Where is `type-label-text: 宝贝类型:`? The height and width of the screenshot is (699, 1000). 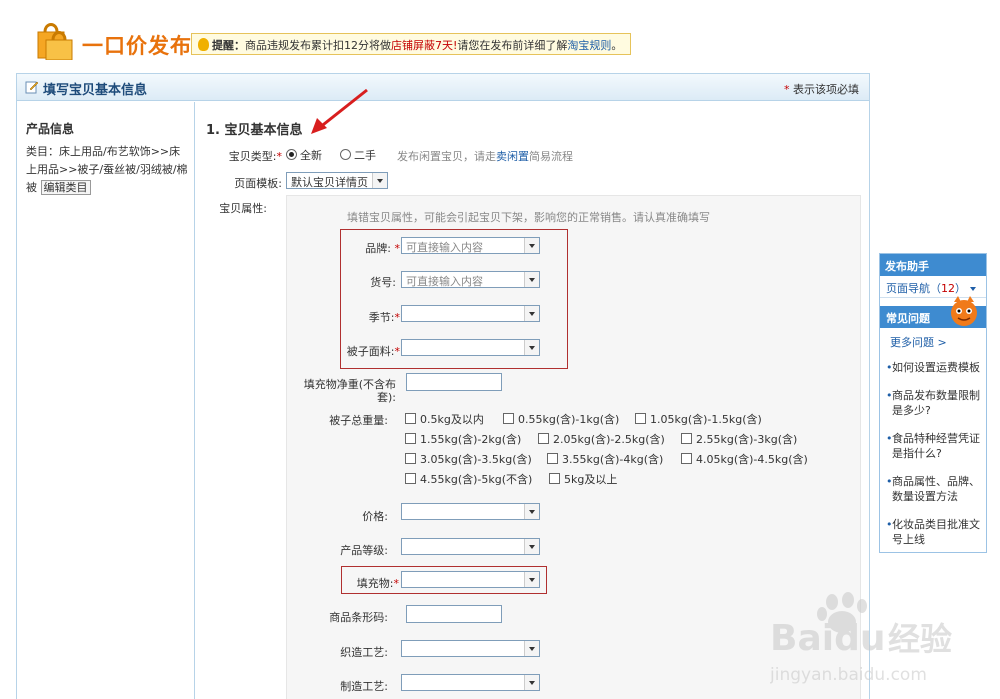
type-label-text: 宝贝类型: is located at coordinates (252, 156).